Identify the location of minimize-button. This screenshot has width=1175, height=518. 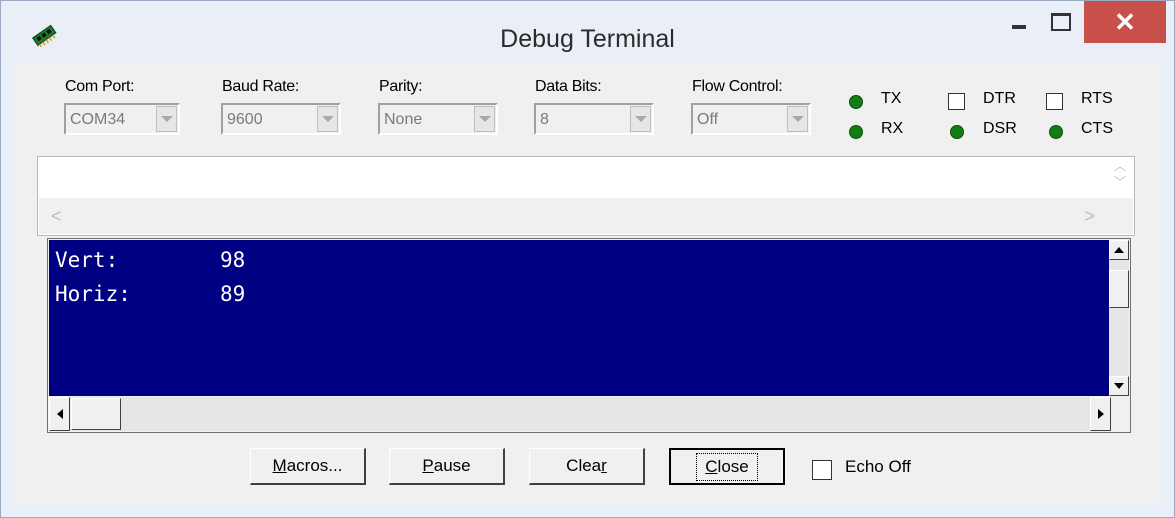
(1019, 22).